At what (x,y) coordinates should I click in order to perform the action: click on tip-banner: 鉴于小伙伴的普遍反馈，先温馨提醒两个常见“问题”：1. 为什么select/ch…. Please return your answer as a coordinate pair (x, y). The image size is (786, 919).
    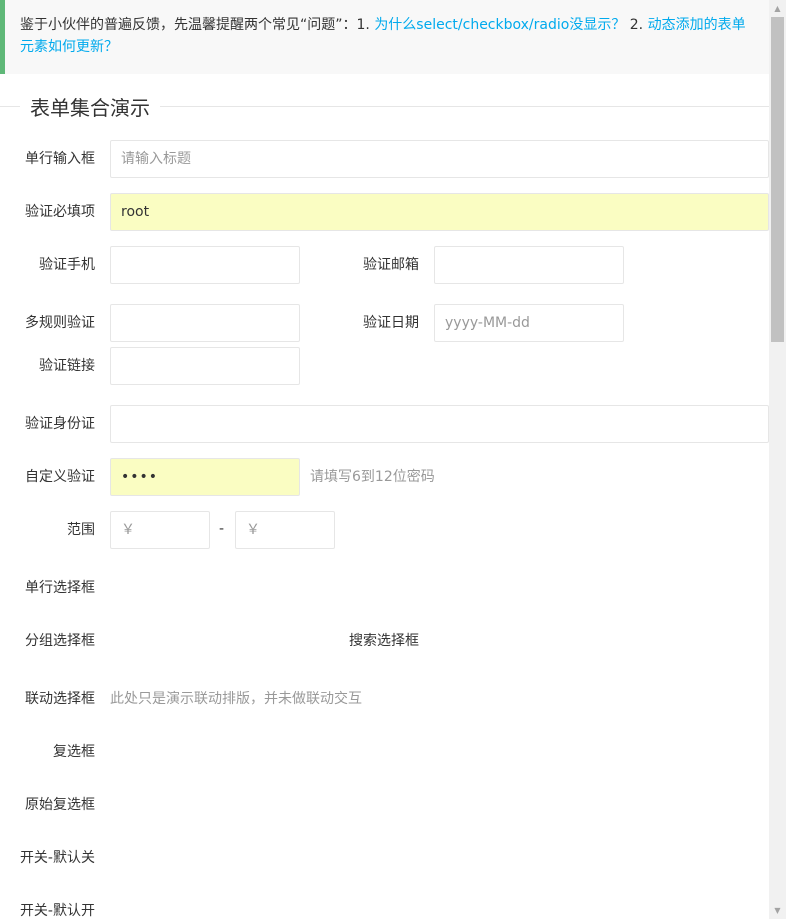
    Looking at the image, I should click on (384, 37).